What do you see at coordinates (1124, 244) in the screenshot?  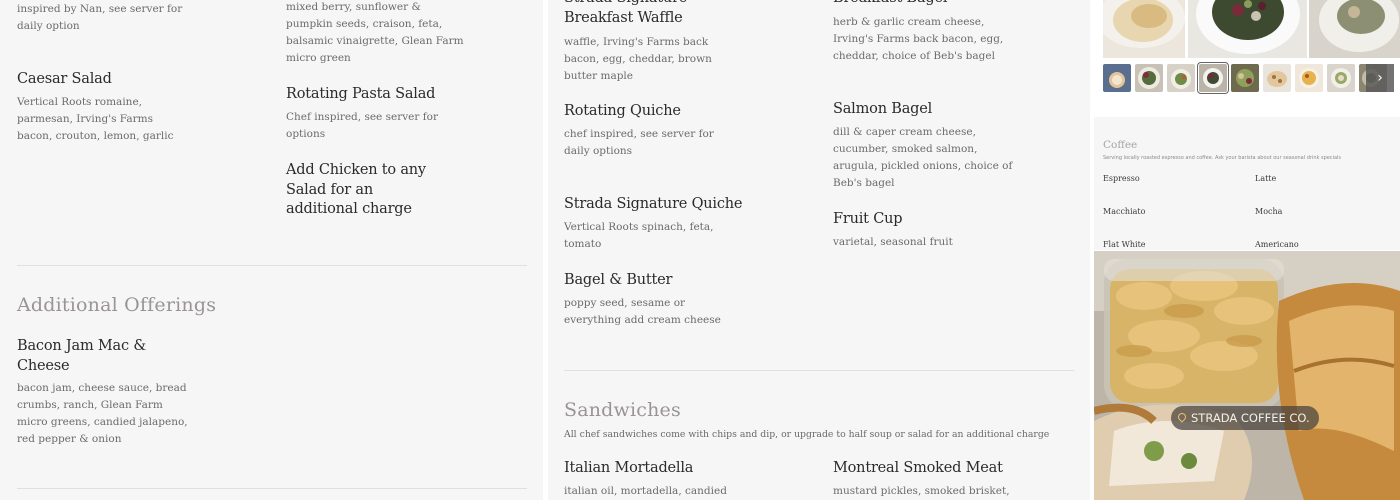 I see `coffee-item: Flat White` at bounding box center [1124, 244].